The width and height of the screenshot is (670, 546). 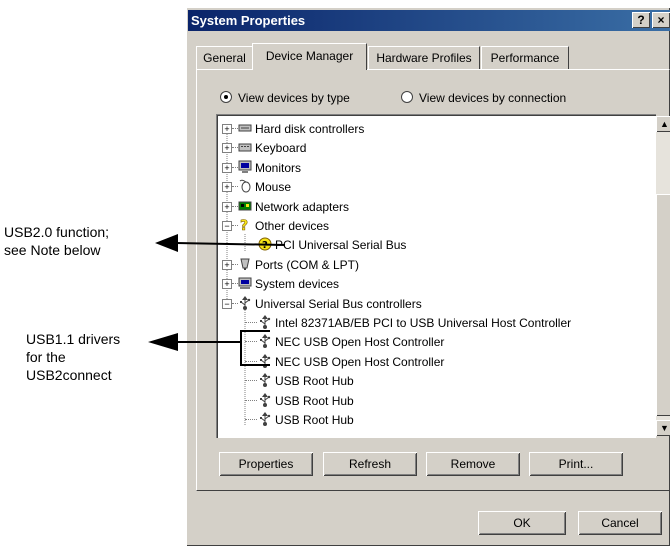 I want to click on annotation-usb11-line1: USB1.1 drivers, so click(x=73, y=339).